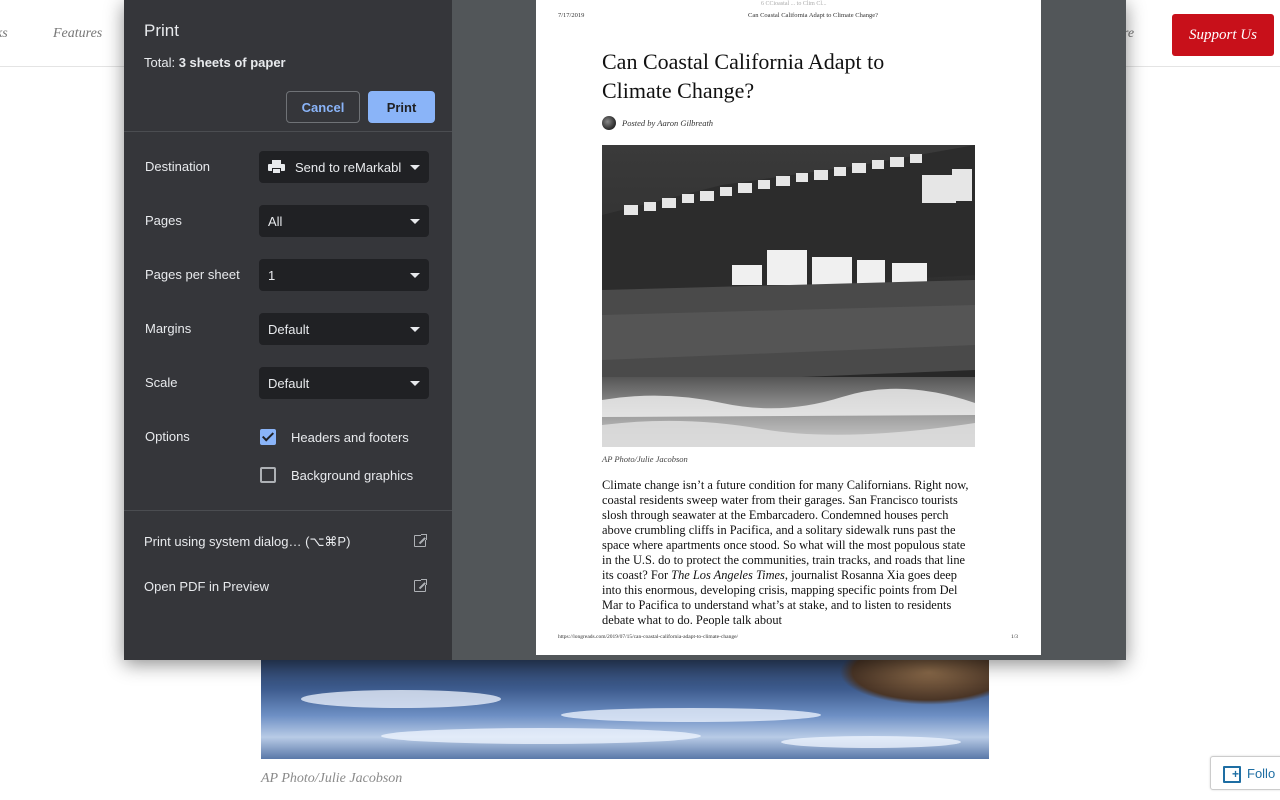  What do you see at coordinates (1261, 773) in the screenshot?
I see `follow-label: Follo` at bounding box center [1261, 773].